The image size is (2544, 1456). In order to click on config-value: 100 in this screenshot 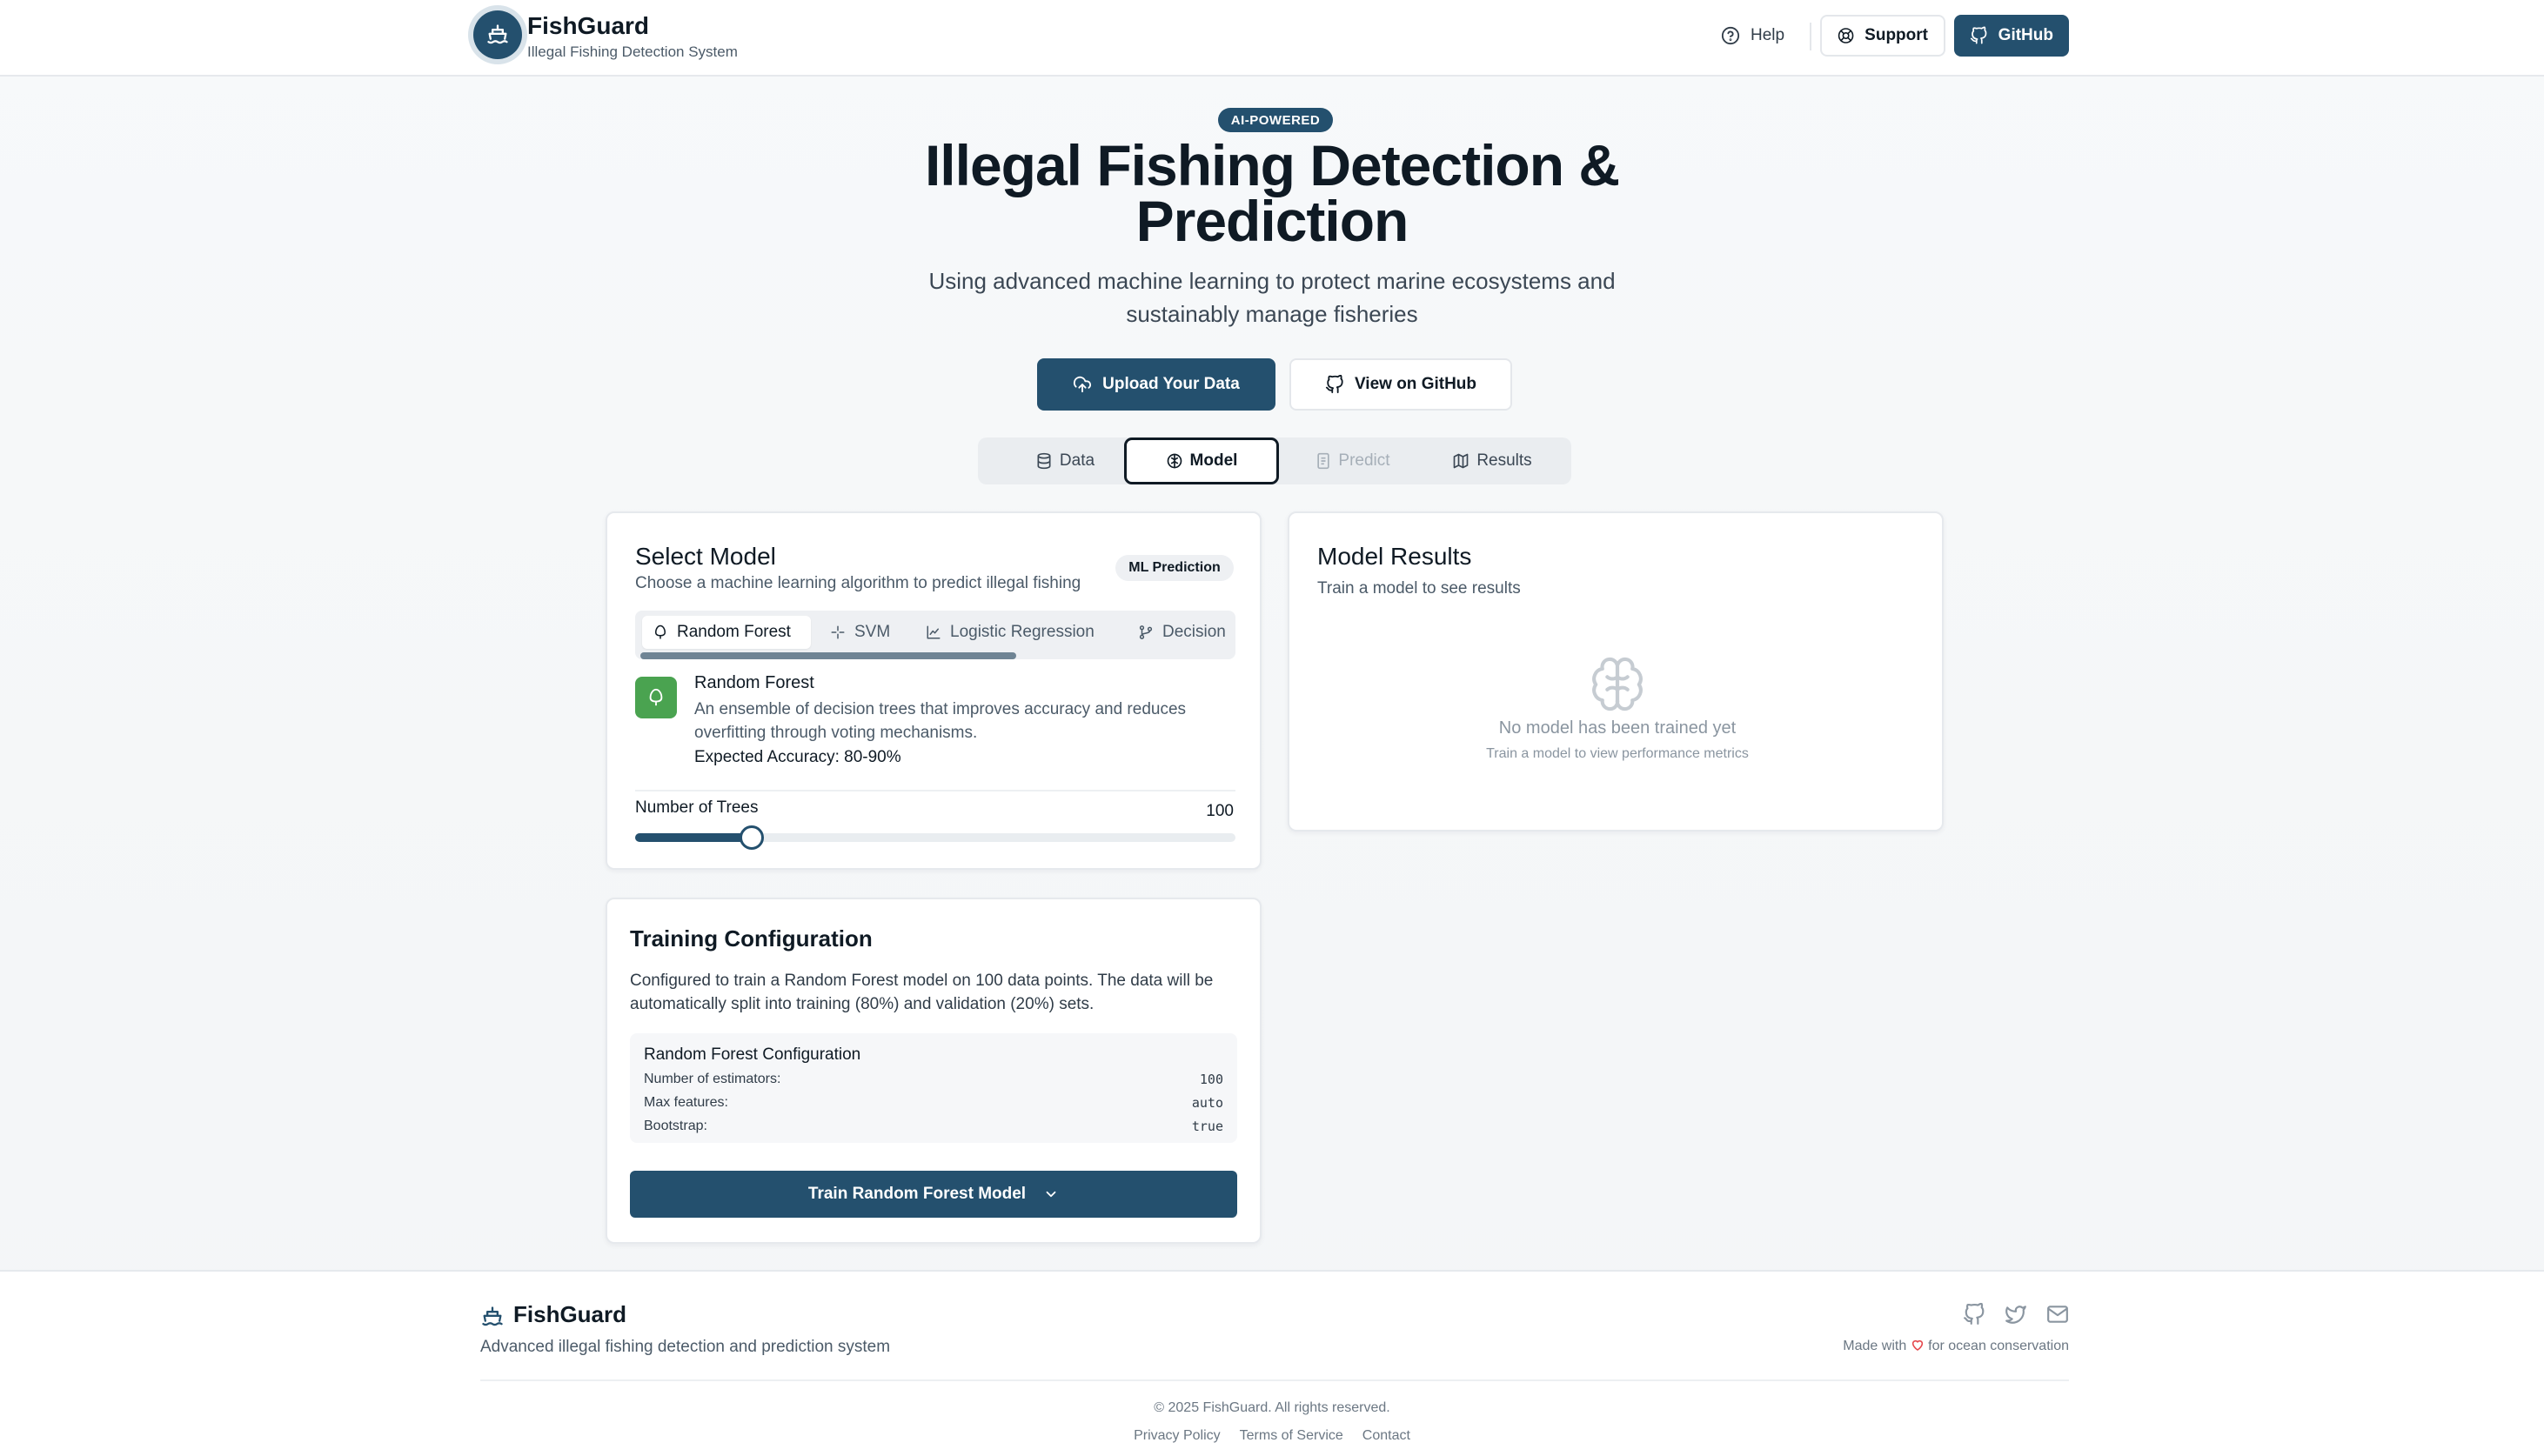, I will do `click(1211, 1079)`.